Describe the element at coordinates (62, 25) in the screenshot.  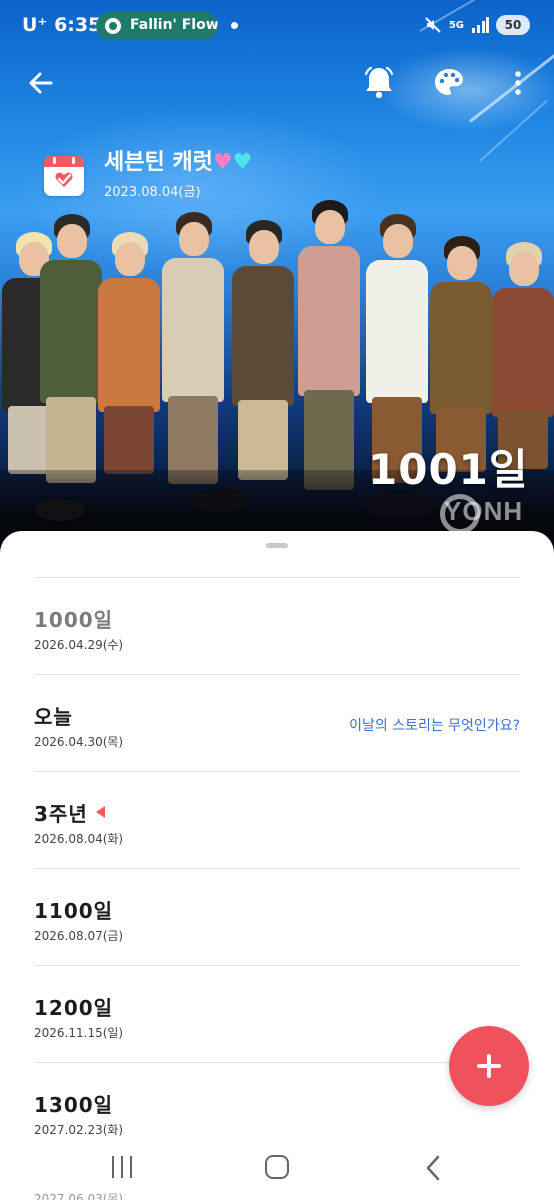
I see `carrier-time: U⁺ 6:35` at that location.